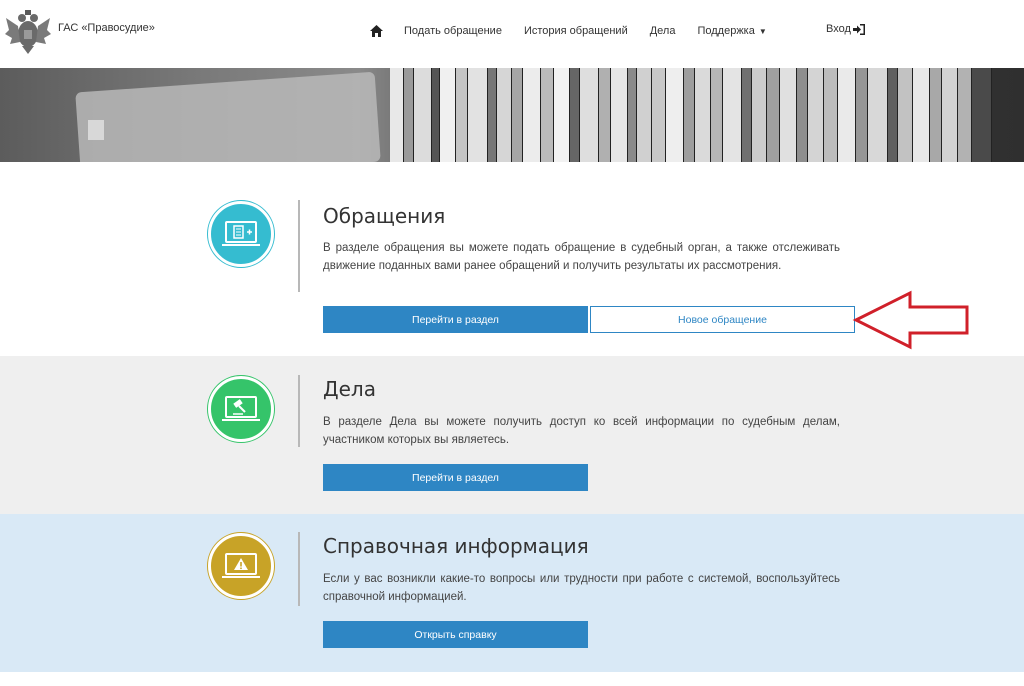 The width and height of the screenshot is (1024, 686). I want to click on laptop-warning-icon, so click(241, 565).